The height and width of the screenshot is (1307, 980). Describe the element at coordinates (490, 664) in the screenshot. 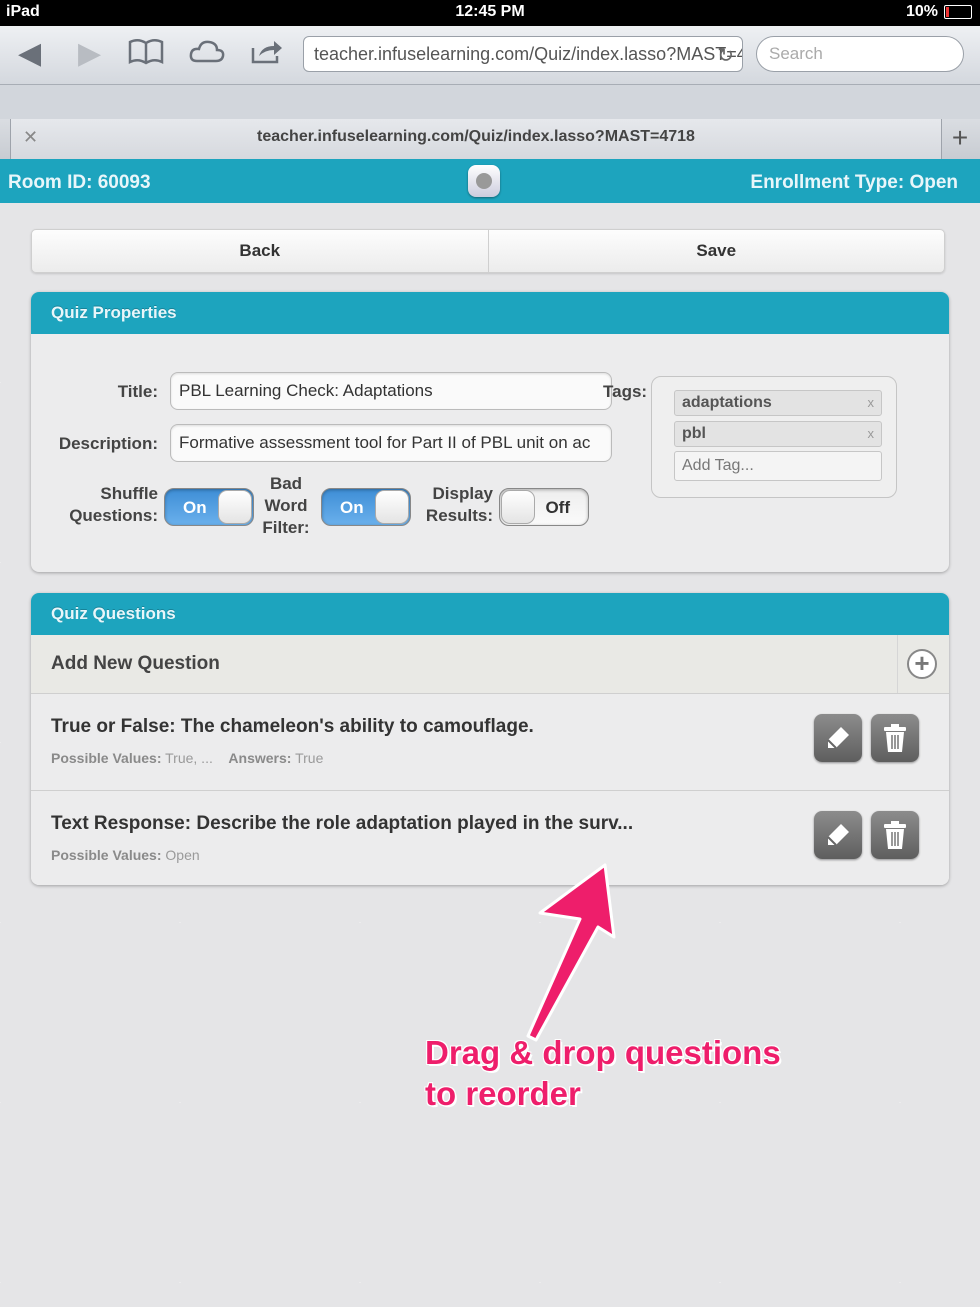

I see `add-new-question-row: Add New Question +` at that location.